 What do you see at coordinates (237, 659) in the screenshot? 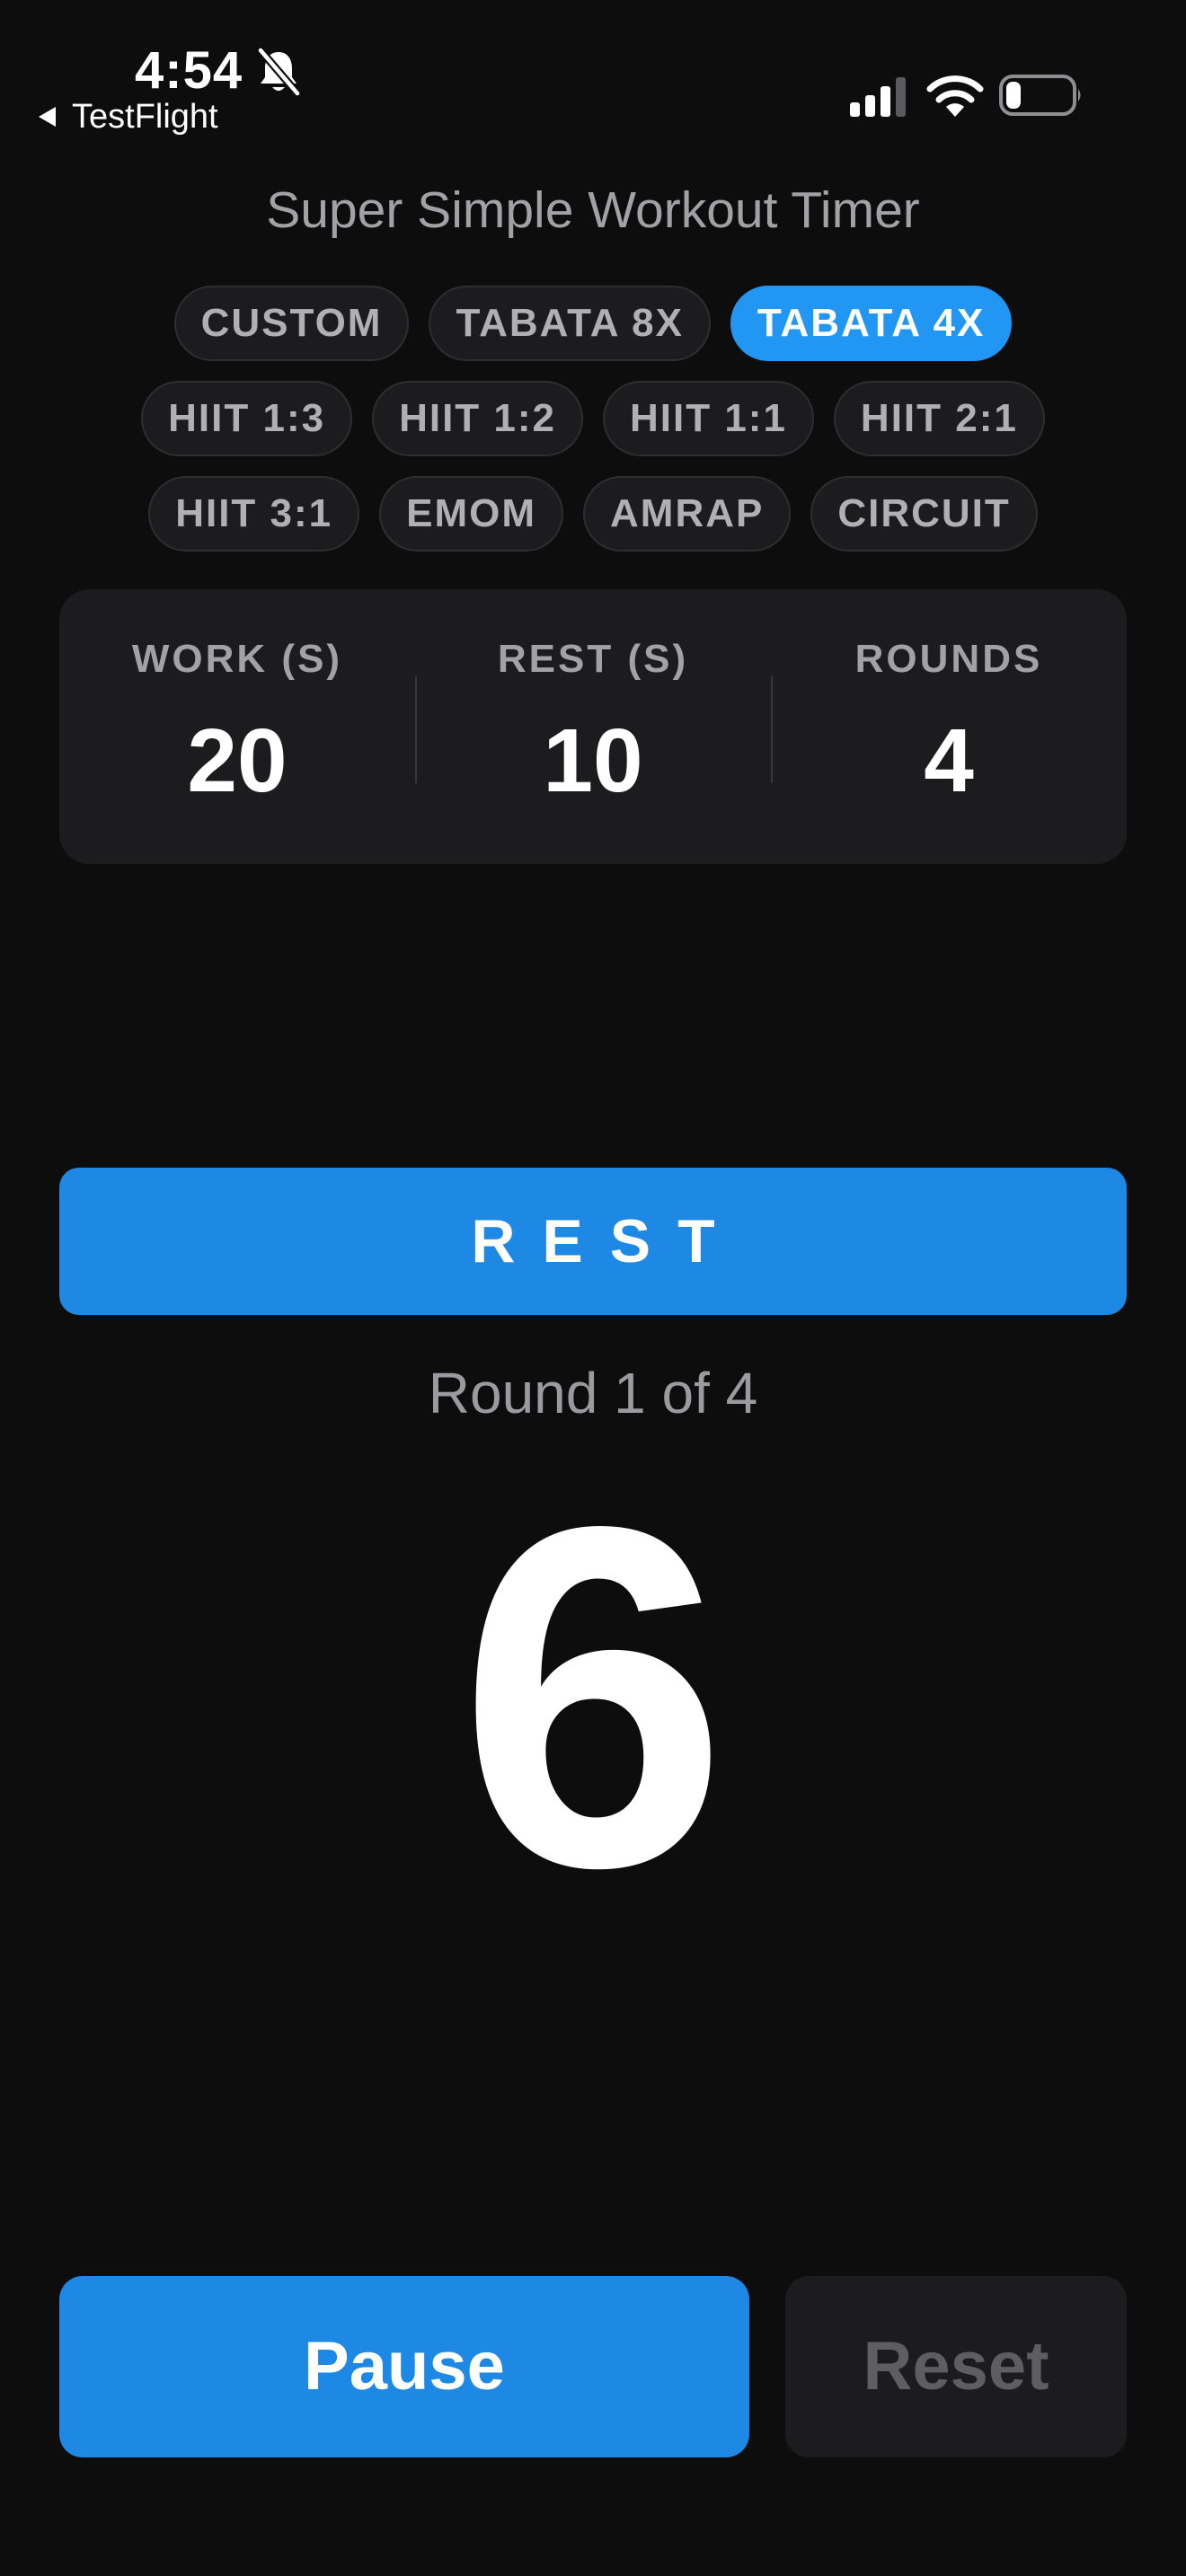
I see `work-label: WORK (S)` at bounding box center [237, 659].